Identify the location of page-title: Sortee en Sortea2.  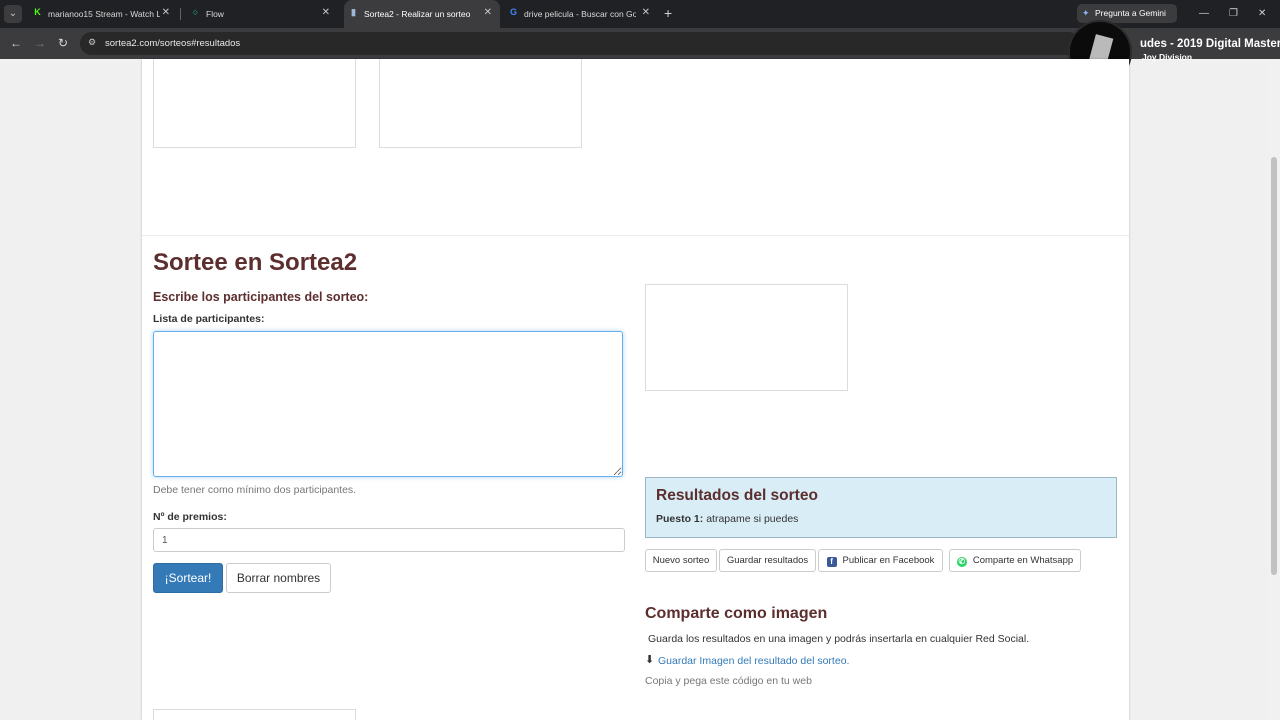
(255, 262).